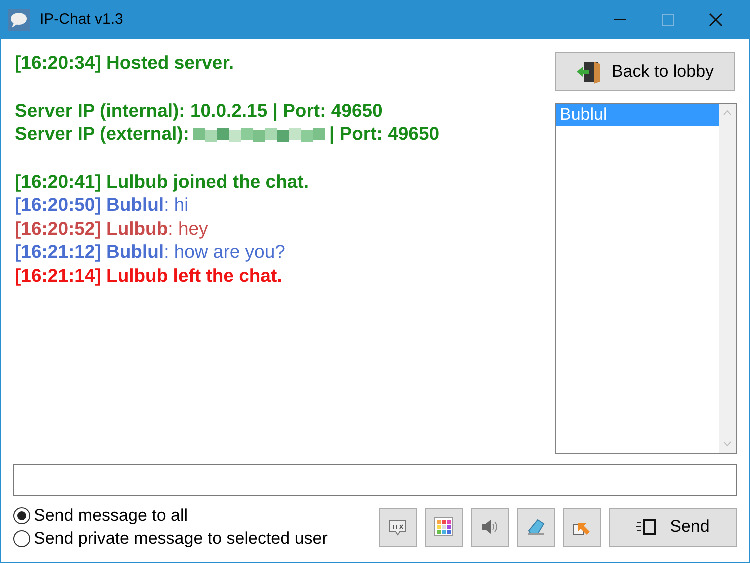  I want to click on chat-message-text: : how are you?, so click(225, 252).